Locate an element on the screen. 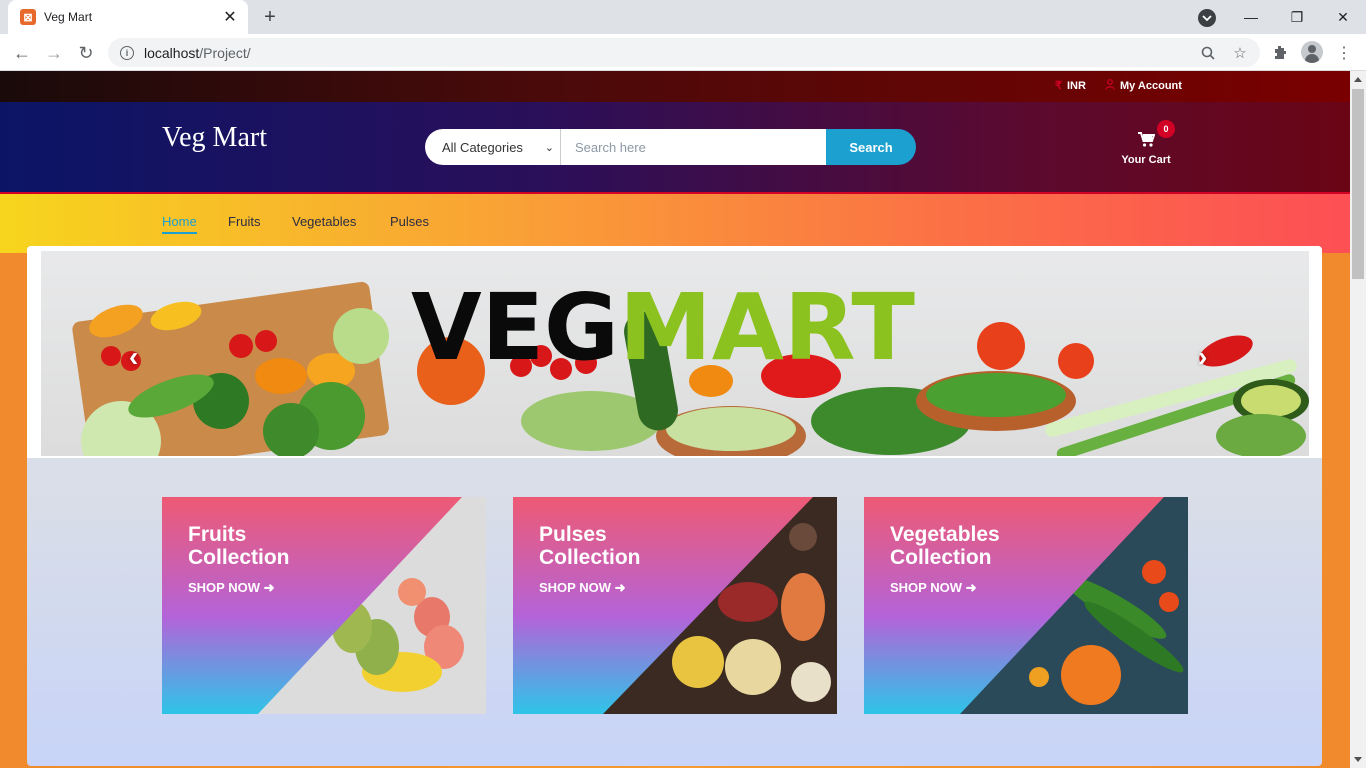 This screenshot has height=768, width=1366. search-button: Search is located at coordinates (871, 147).